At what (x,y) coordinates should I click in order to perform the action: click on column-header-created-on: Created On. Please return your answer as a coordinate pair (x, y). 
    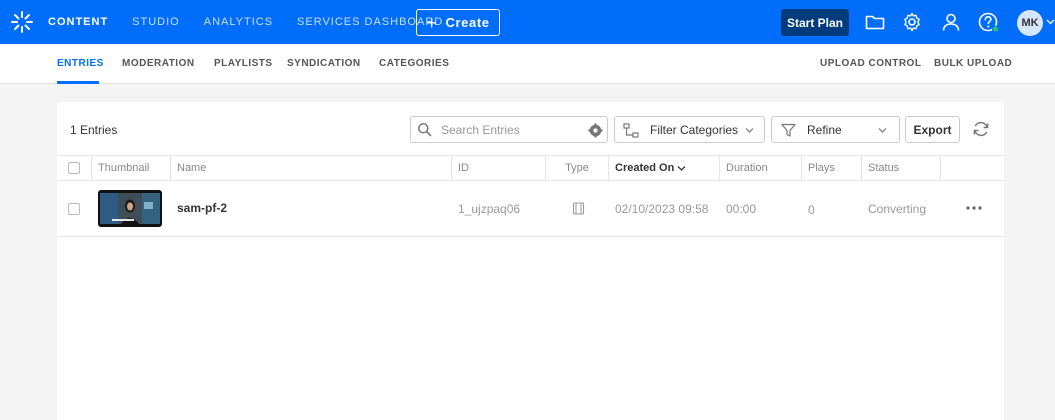
    Looking at the image, I should click on (664, 168).